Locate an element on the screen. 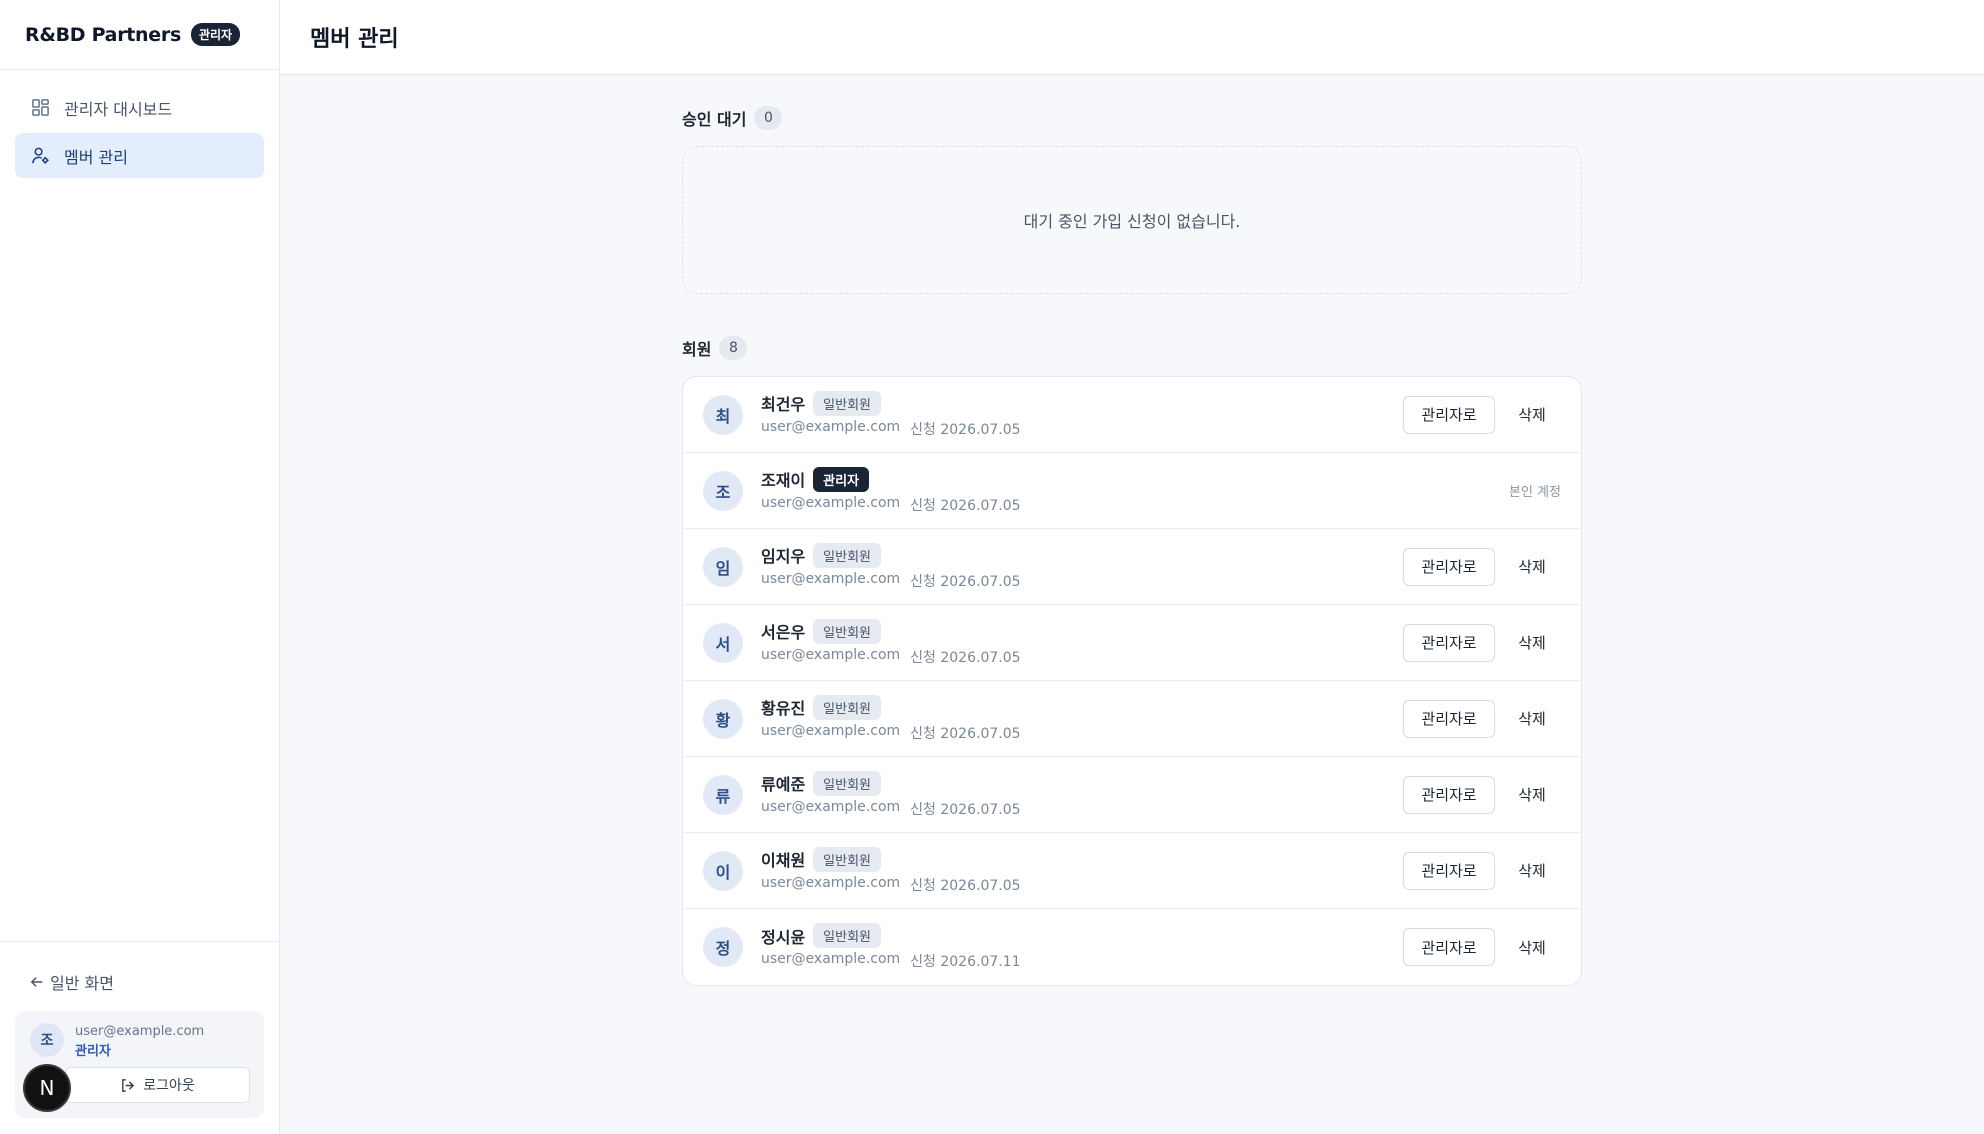 This screenshot has width=1984, height=1134. member-info: 정시윤 일반회원 user@example.com 신청 2026.07.11 is located at coordinates (891, 947).